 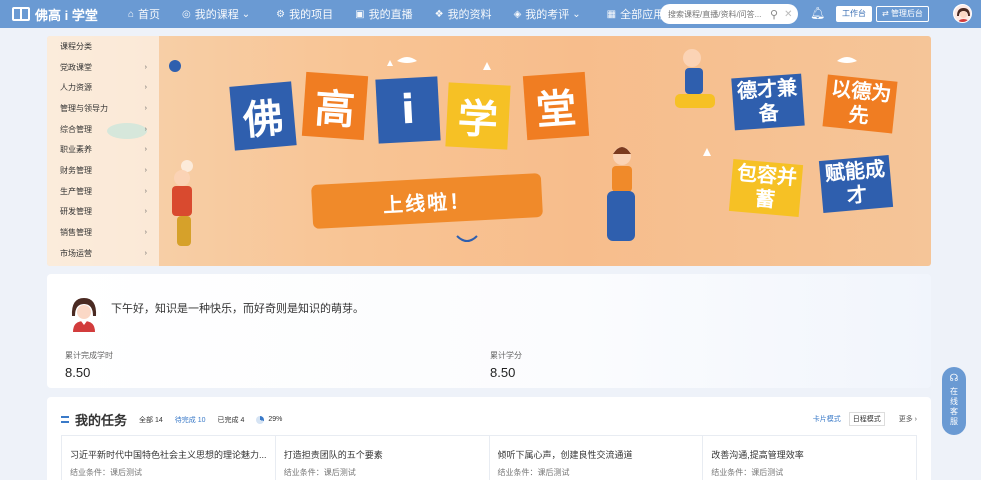 What do you see at coordinates (768, 102) in the screenshot?
I see `banner-slogan: 德才兼备` at bounding box center [768, 102].